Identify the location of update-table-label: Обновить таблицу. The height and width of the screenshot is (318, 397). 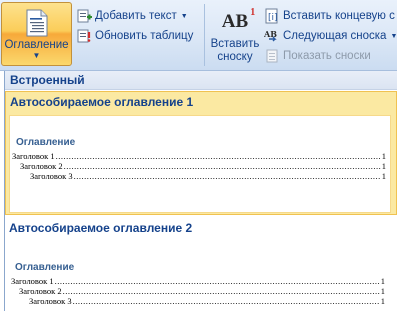
(144, 36).